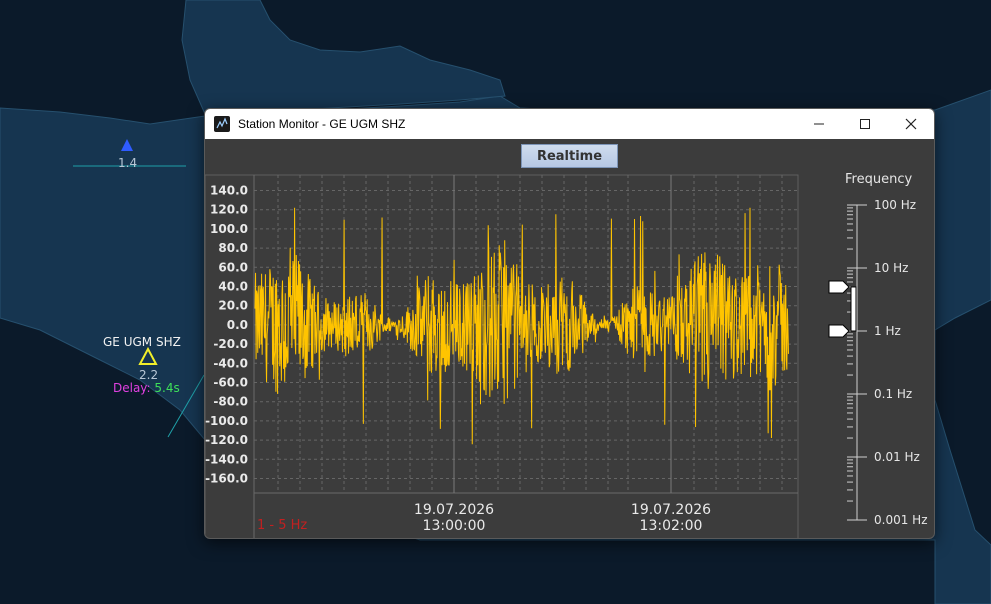 The height and width of the screenshot is (604, 991). What do you see at coordinates (229, 229) in the screenshot?
I see `y-tick-label: 100.0` at bounding box center [229, 229].